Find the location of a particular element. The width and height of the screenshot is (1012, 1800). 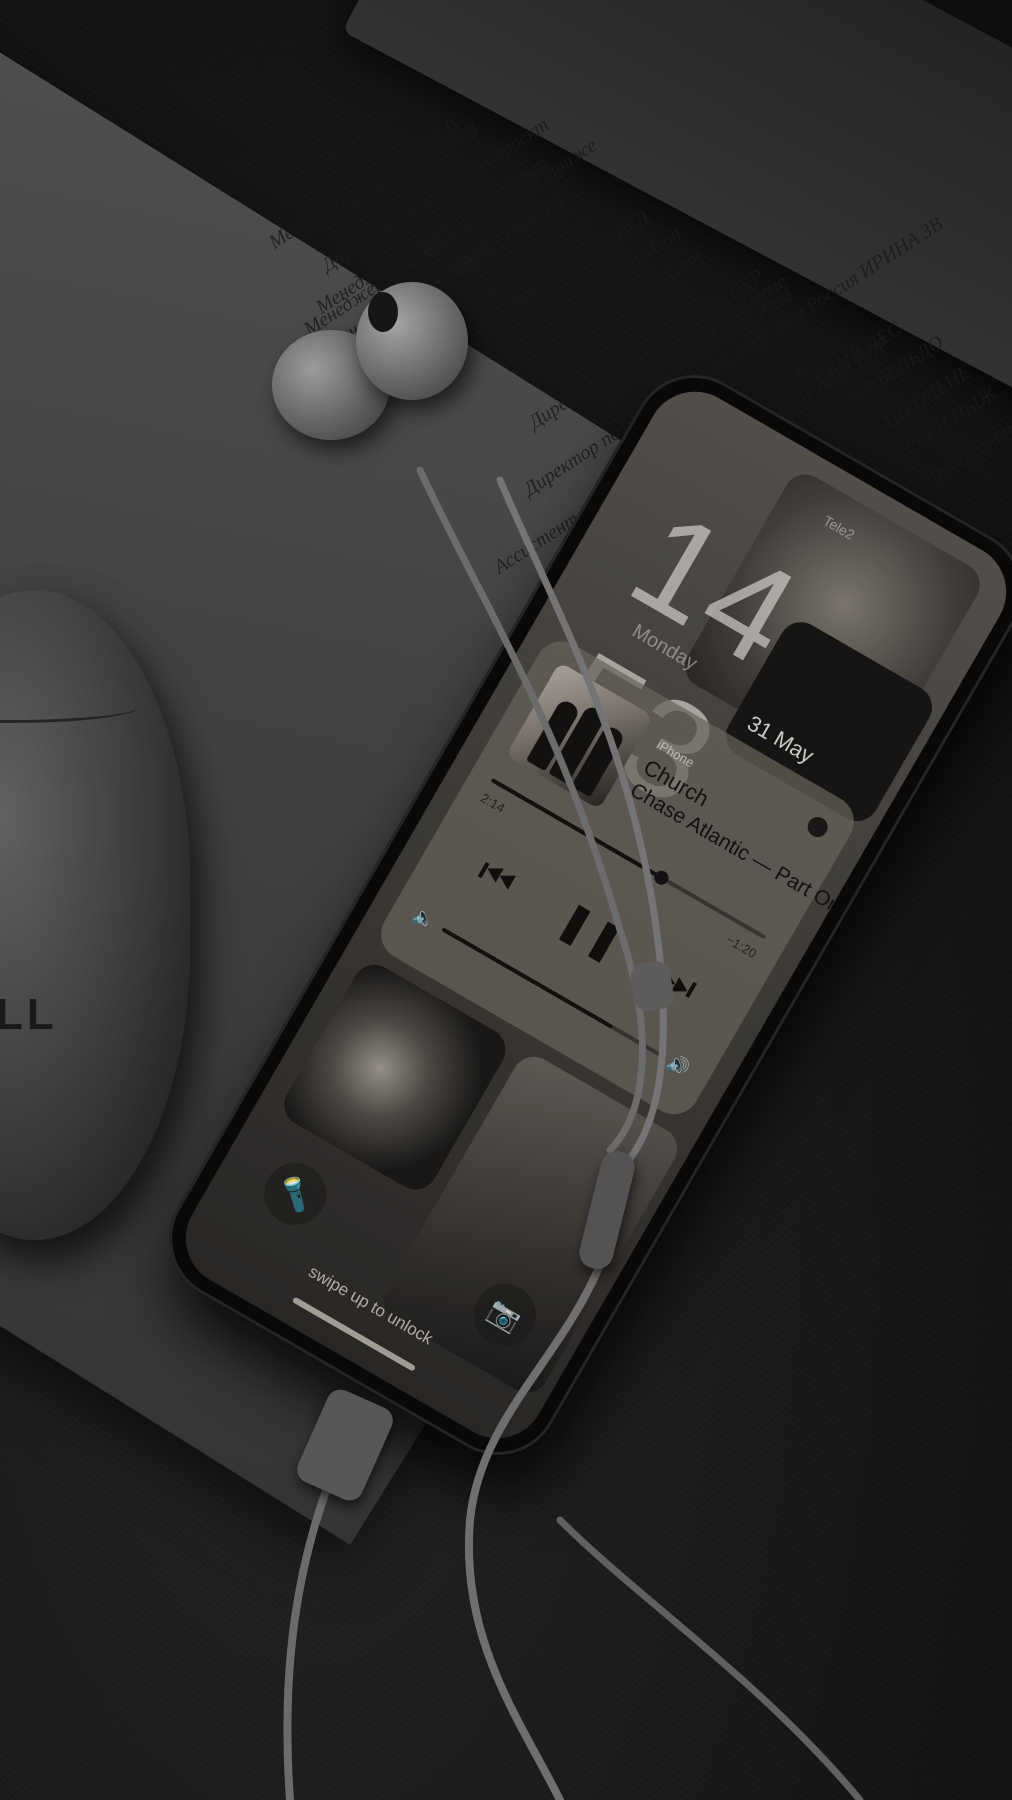

previous-track-icon: ⏮ is located at coordinates (497, 877).